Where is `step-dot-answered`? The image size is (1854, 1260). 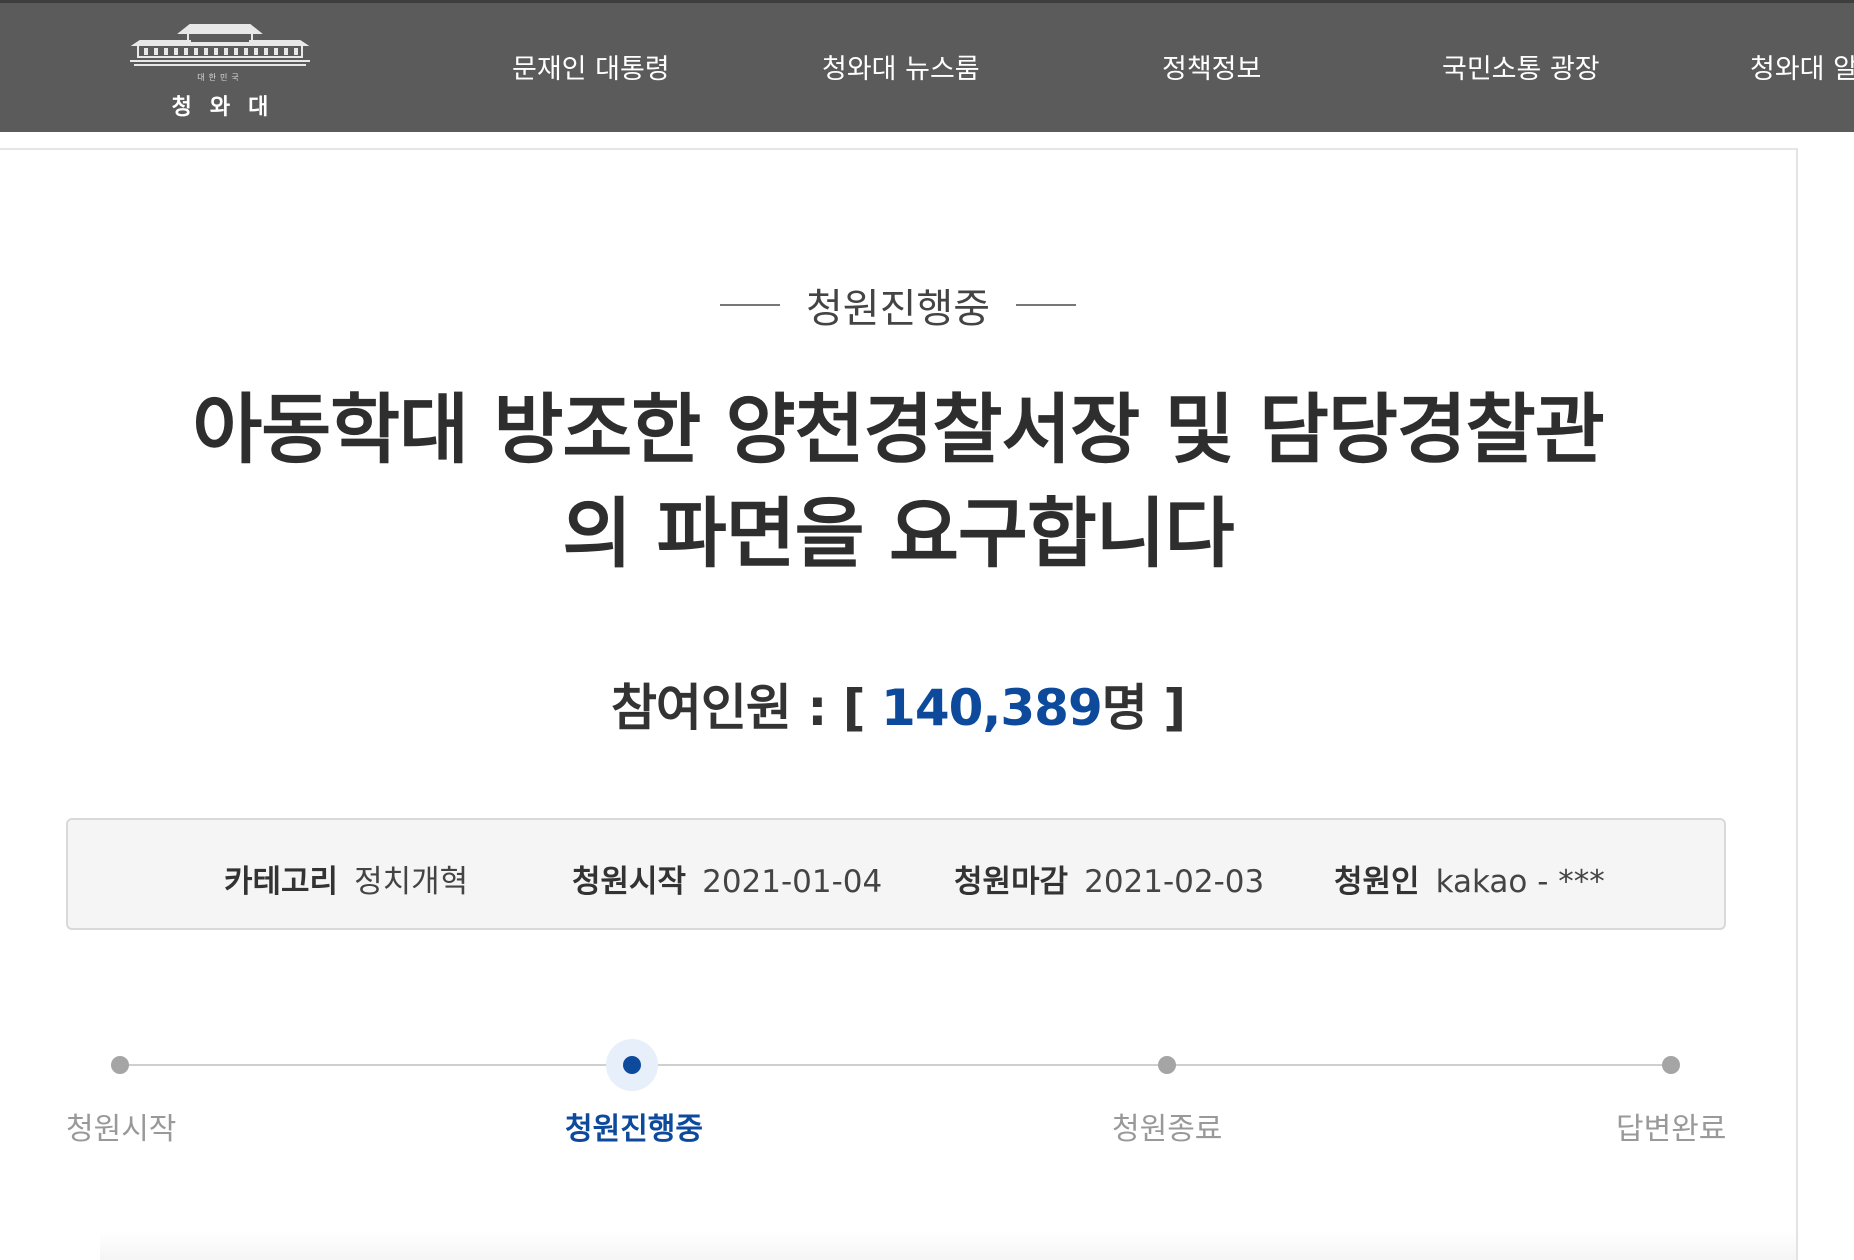 step-dot-answered is located at coordinates (1671, 1065).